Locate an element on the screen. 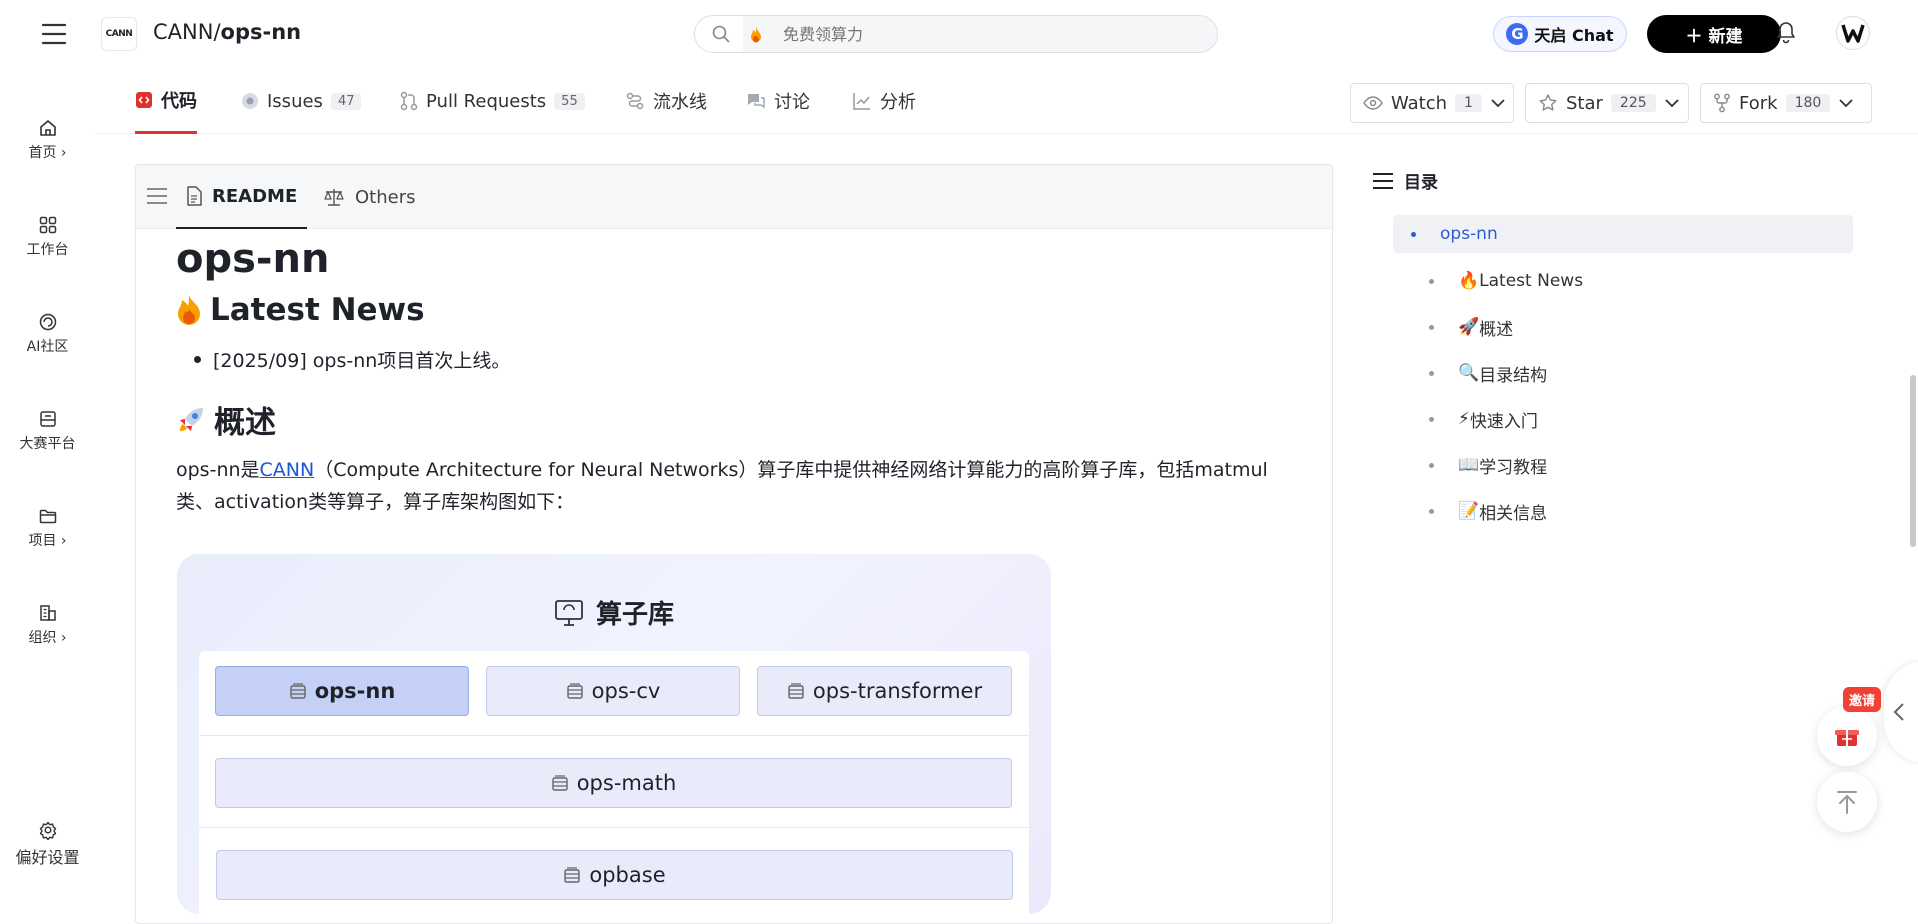 Image resolution: width=1918 pixels, height=924 pixels. folder-icon is located at coordinates (48, 516).